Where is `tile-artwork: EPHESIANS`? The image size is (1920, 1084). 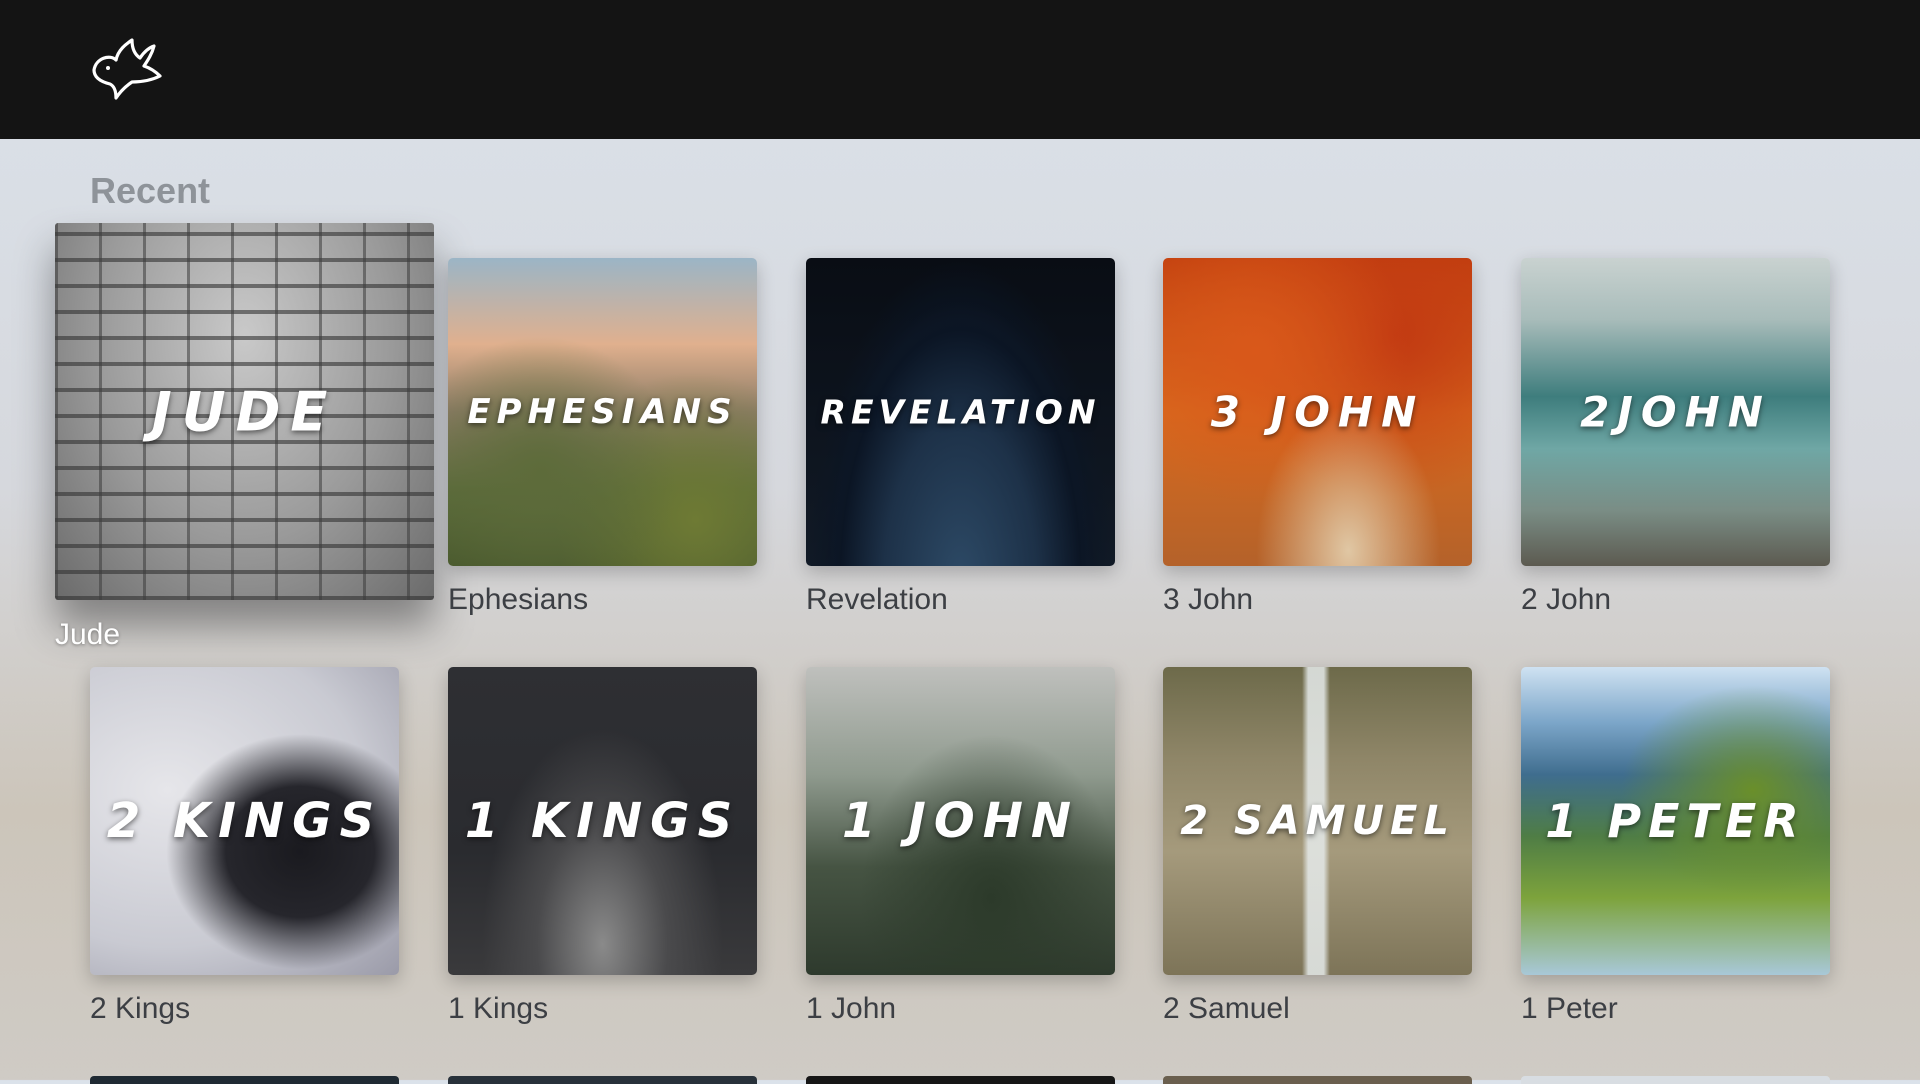 tile-artwork: EPHESIANS is located at coordinates (602, 412).